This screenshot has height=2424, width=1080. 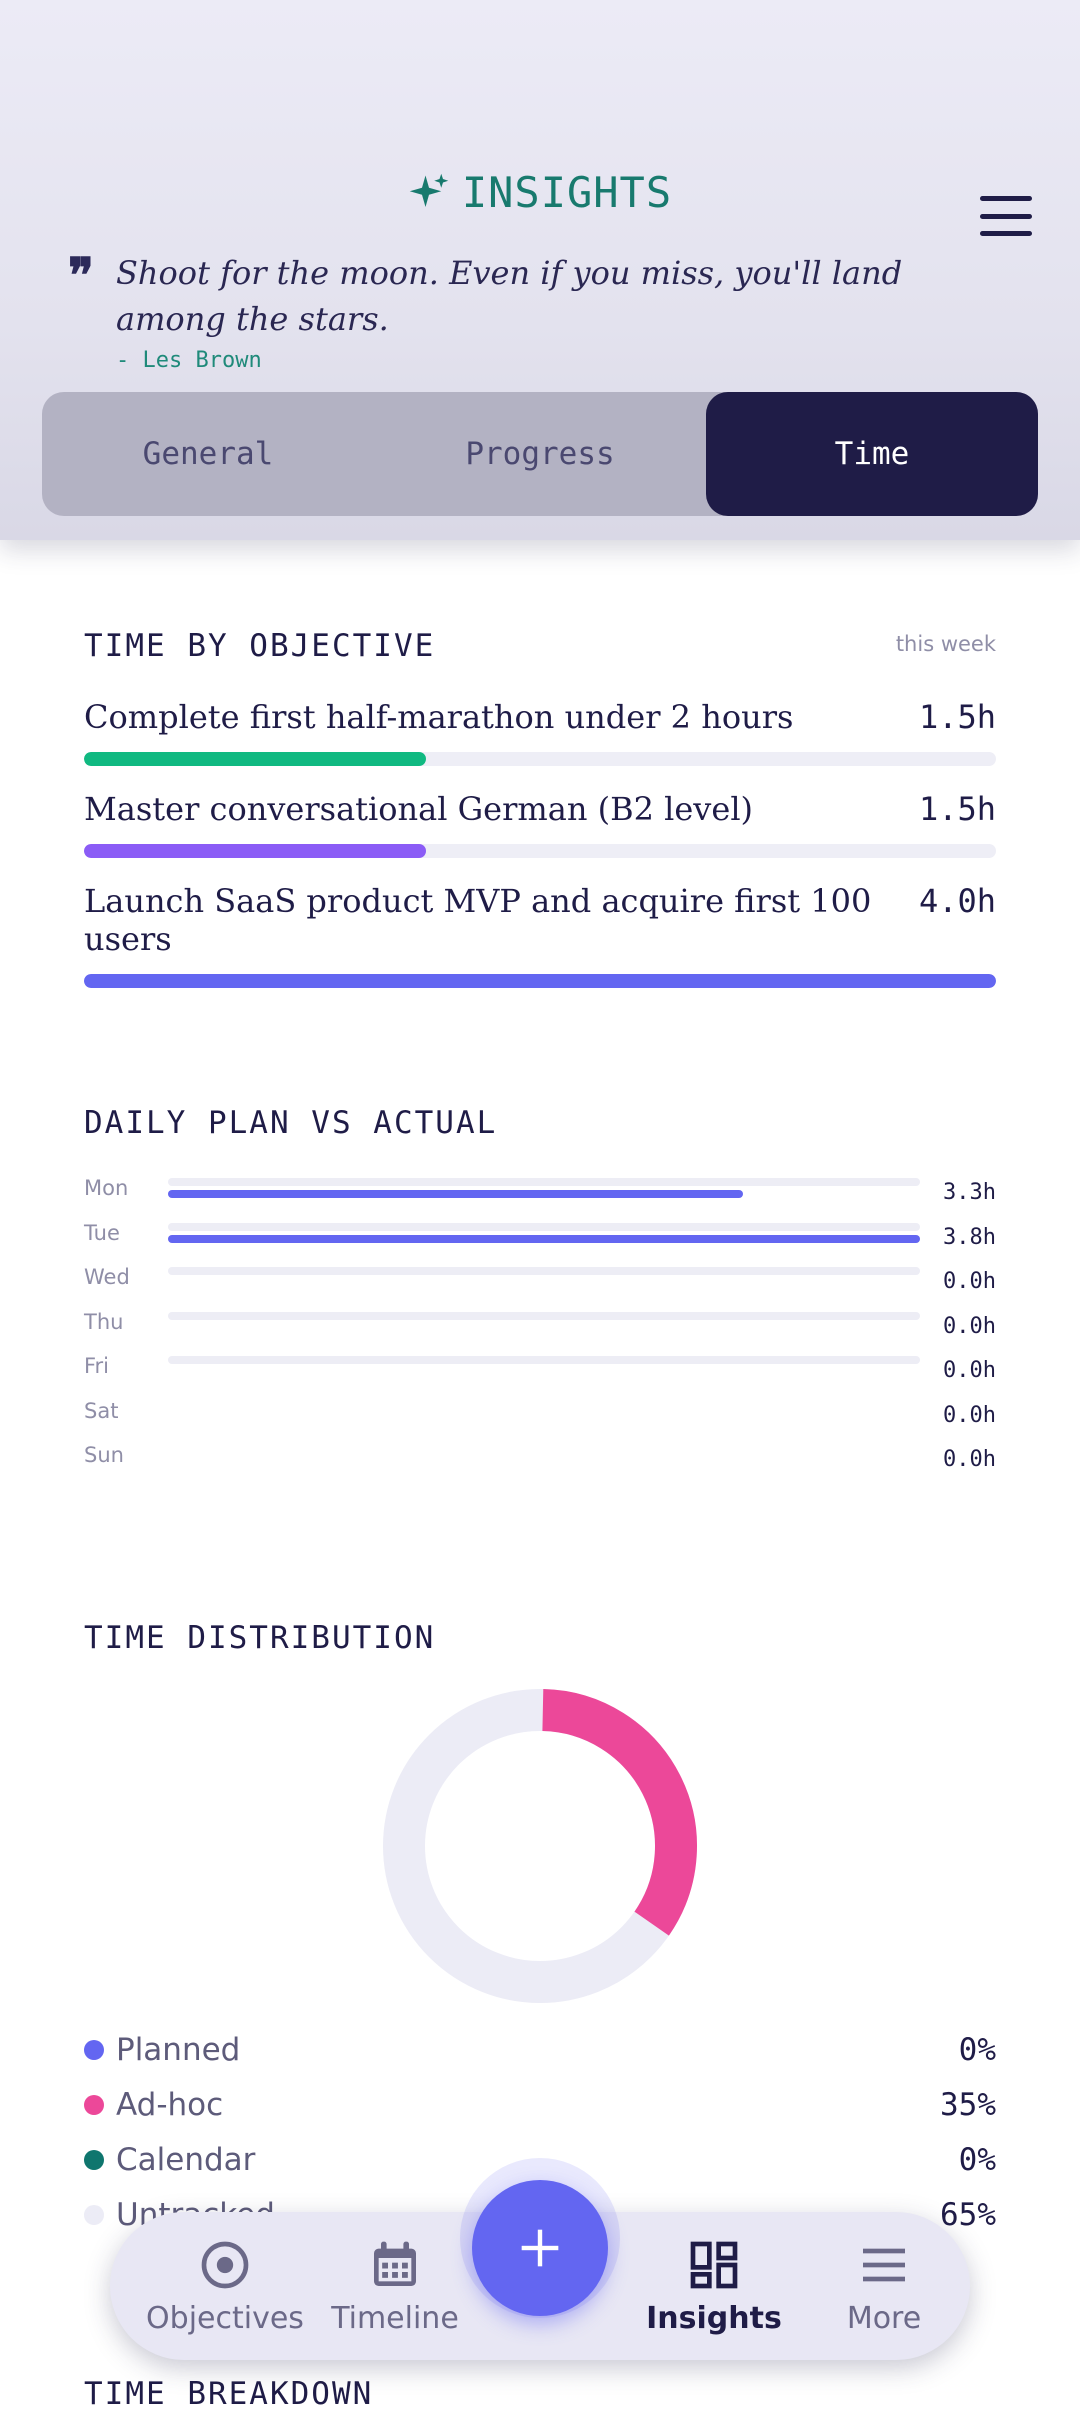 What do you see at coordinates (714, 2264) in the screenshot?
I see `dashboard-icon` at bounding box center [714, 2264].